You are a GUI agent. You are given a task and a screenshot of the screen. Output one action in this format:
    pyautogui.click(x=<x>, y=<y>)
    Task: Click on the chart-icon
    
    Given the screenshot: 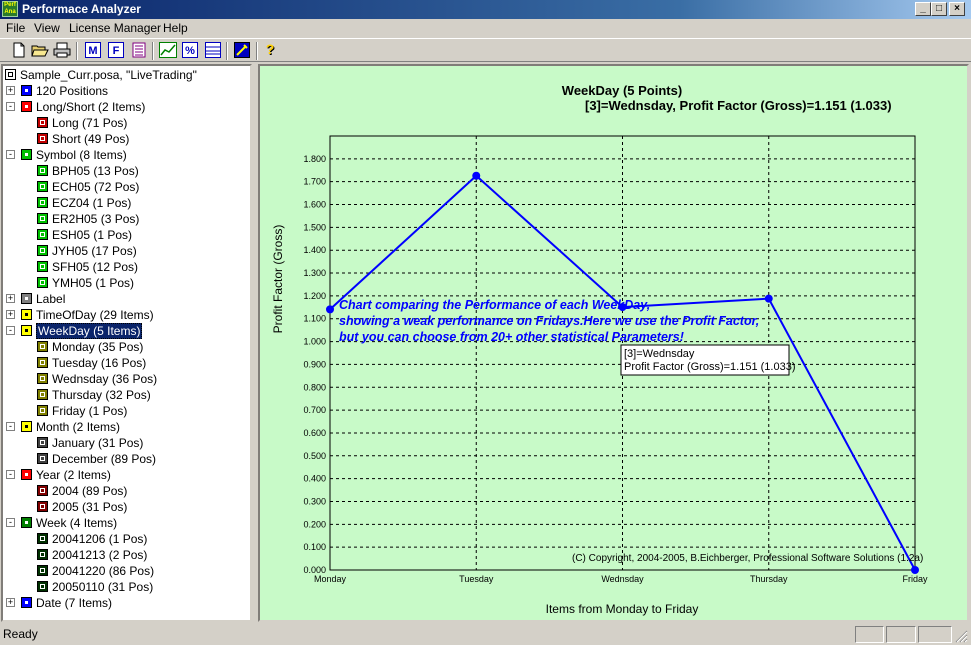 What is the action you would take?
    pyautogui.click(x=168, y=50)
    